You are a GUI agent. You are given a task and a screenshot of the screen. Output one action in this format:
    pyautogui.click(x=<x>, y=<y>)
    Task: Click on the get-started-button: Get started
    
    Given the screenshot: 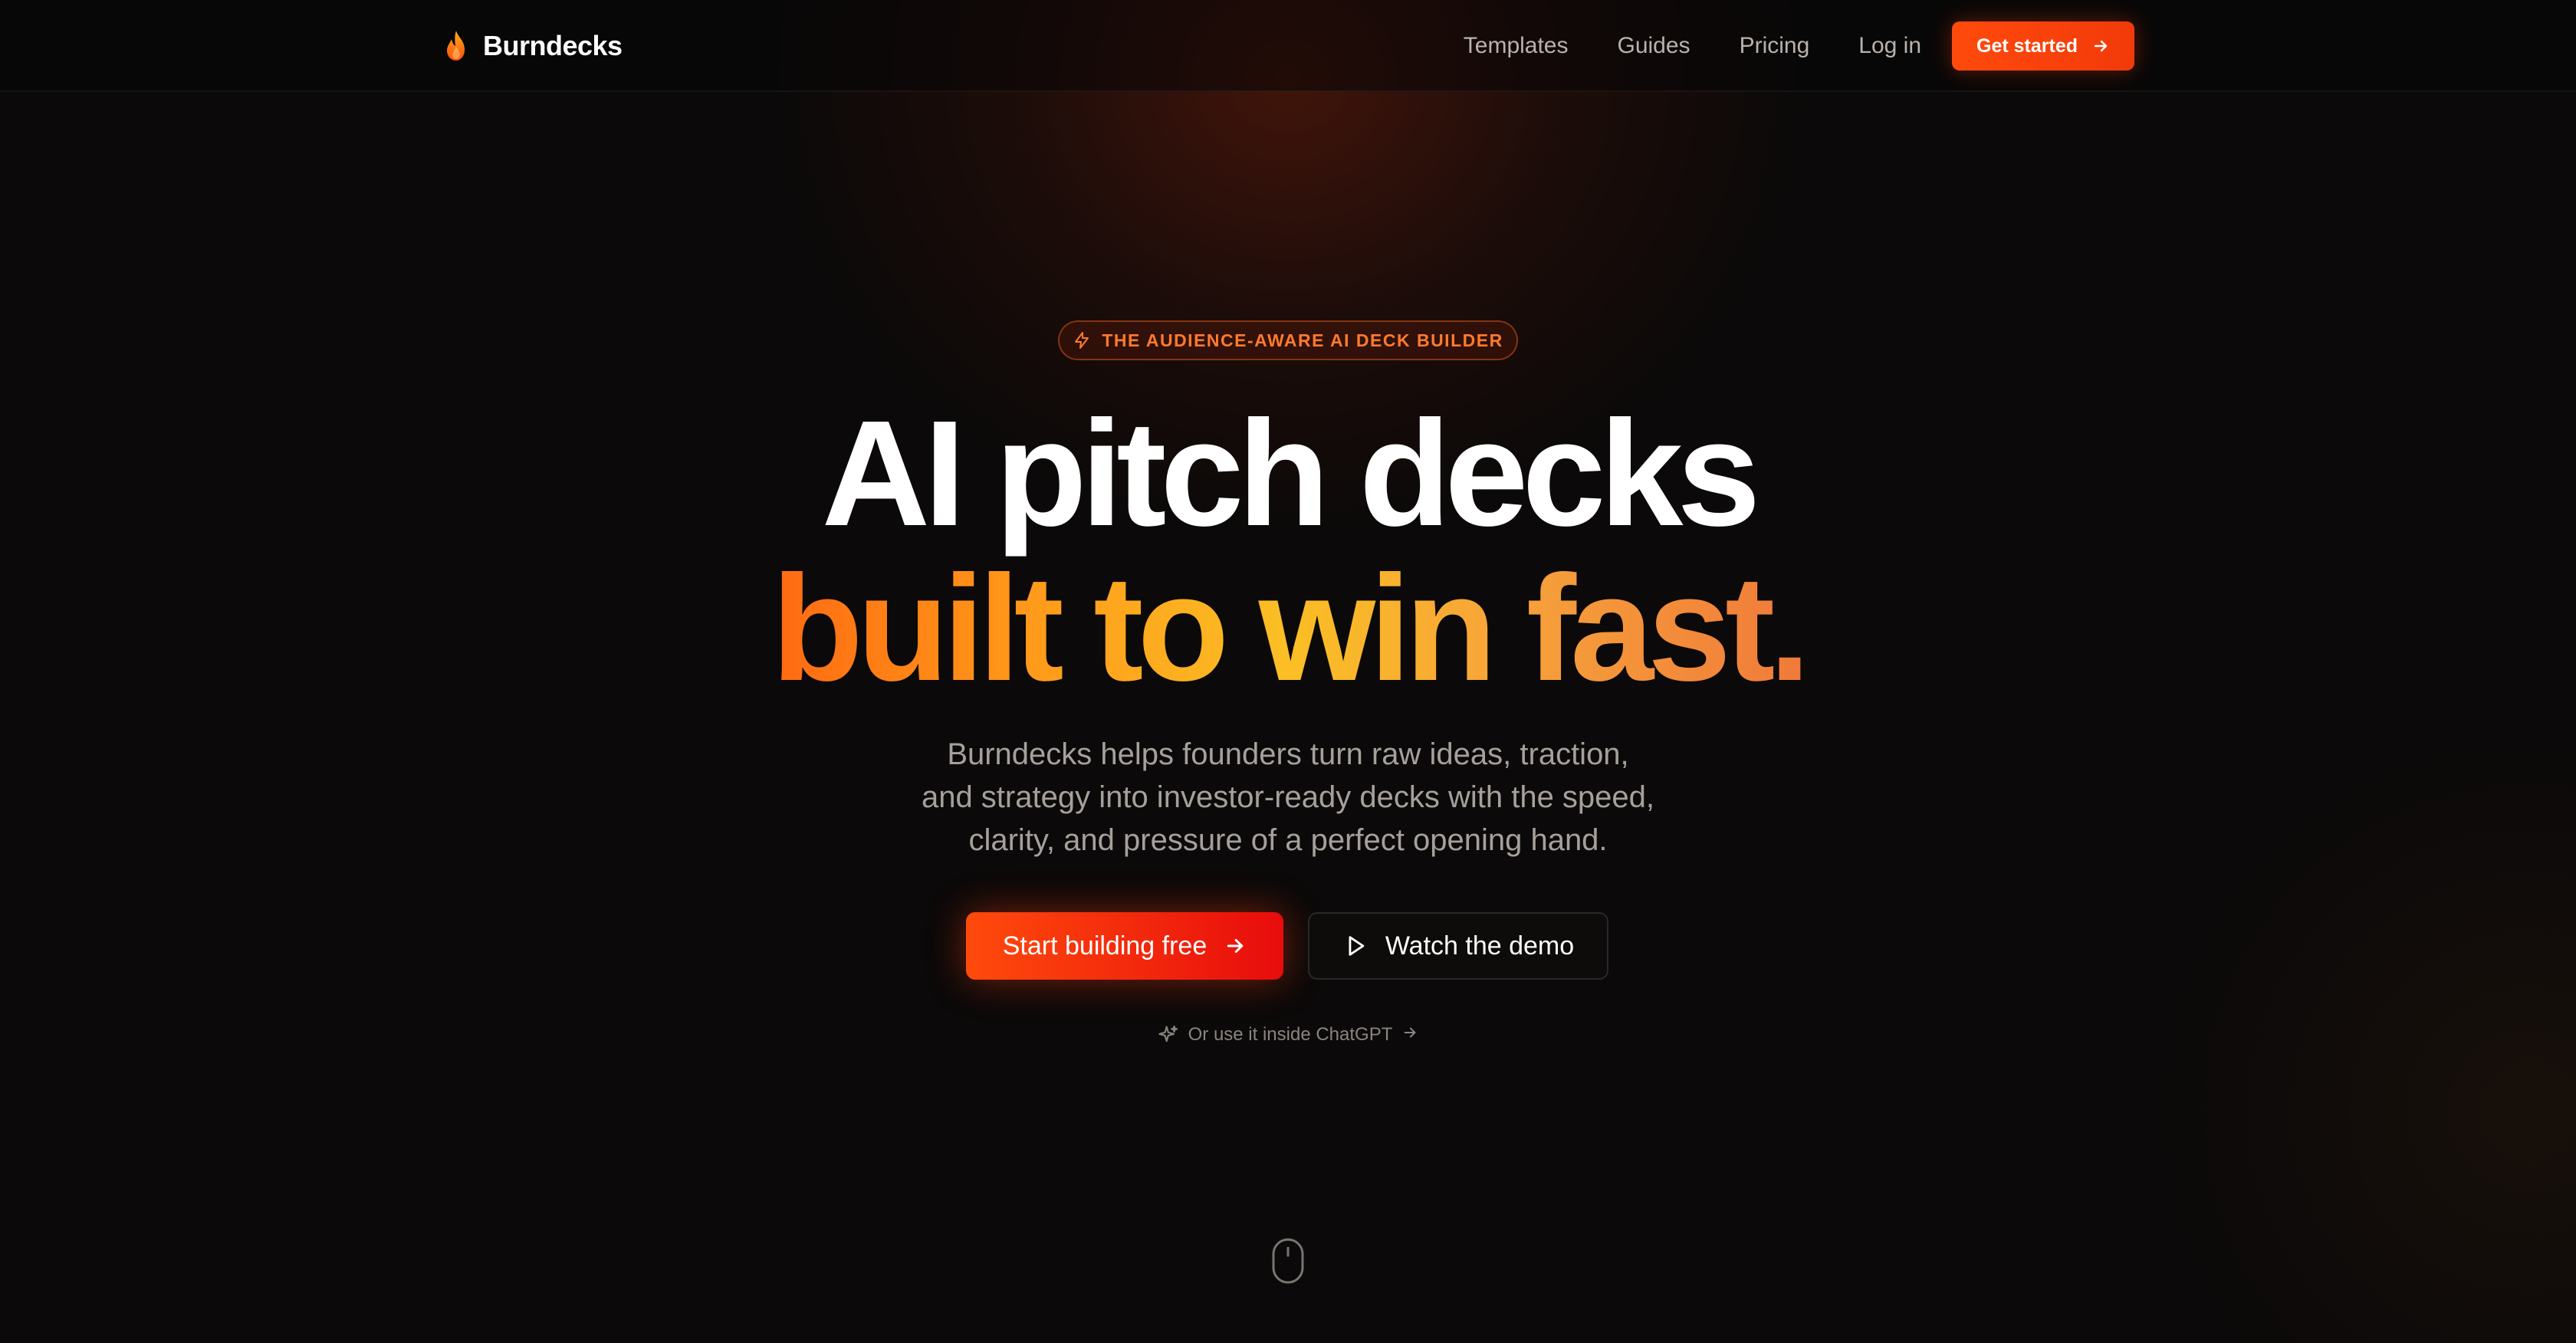 What is the action you would take?
    pyautogui.click(x=2043, y=46)
    